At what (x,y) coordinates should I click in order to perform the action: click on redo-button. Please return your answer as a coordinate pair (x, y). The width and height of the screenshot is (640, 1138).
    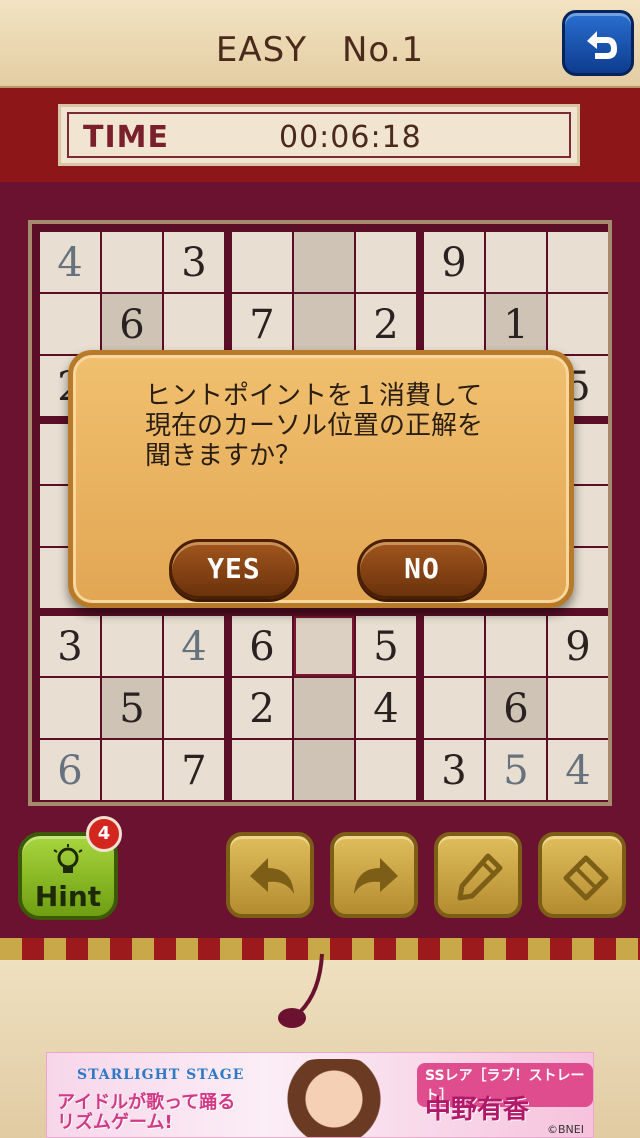
    Looking at the image, I should click on (374, 875).